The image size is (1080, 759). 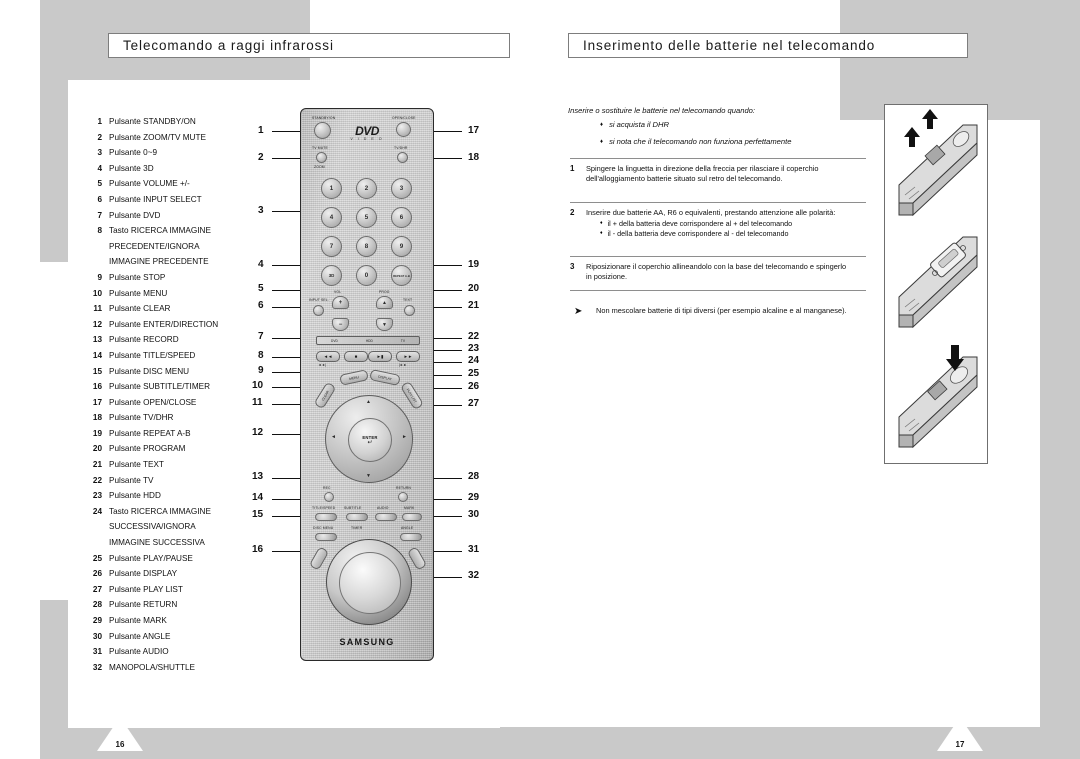 What do you see at coordinates (157, 137) in the screenshot?
I see `list-item-label: Pulsante ZOOM/TV MUTE` at bounding box center [157, 137].